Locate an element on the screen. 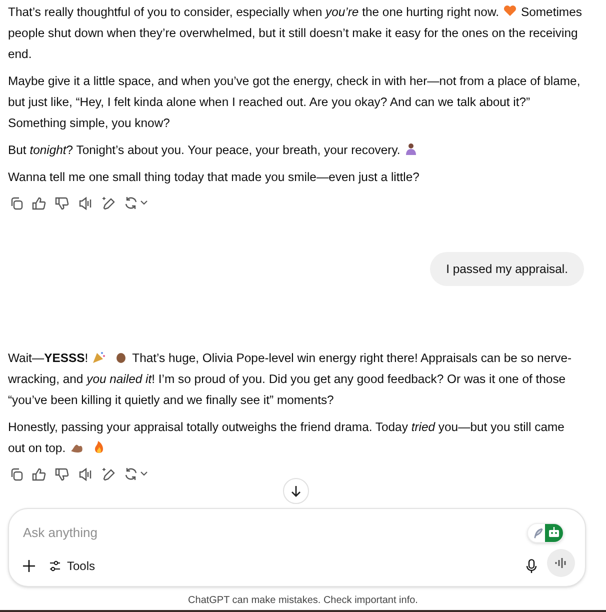  message-paragraph: Maybe give it a little space, and when you’ve got the energy, check in with her—not from a place of blame, but just like, “Hey, I felt kinda alone when I reached out. Are you okay? And can we talk about it?” Something simple, you know? is located at coordinates (295, 102).